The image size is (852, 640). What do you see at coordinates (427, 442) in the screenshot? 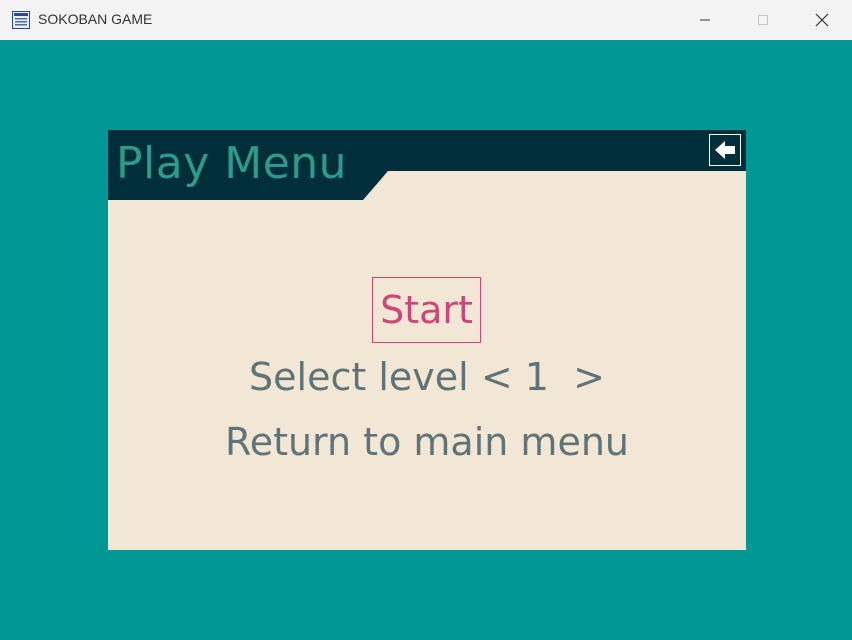
I see `return-main-menu-button: Return to main menu` at bounding box center [427, 442].